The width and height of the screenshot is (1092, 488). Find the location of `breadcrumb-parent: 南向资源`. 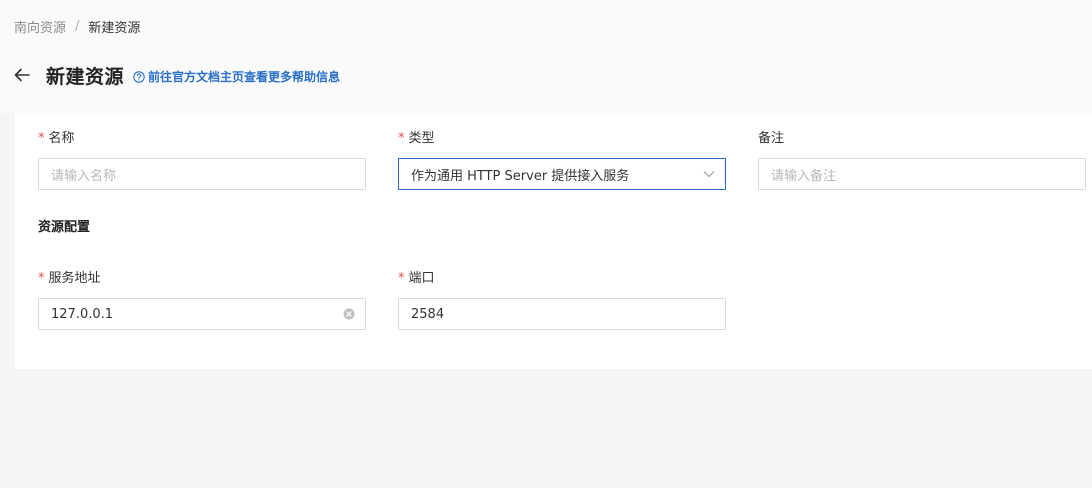

breadcrumb-parent: 南向资源 is located at coordinates (40, 26).